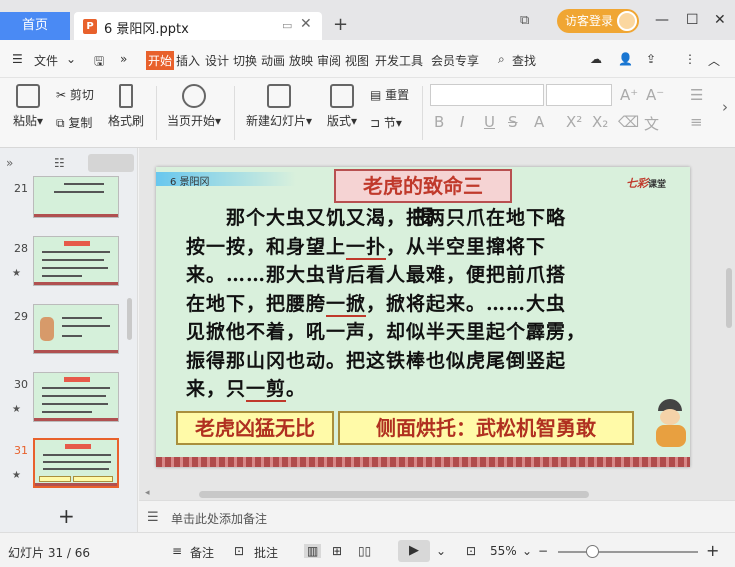  Describe the element at coordinates (273, 60) in the screenshot. I see `menu-tab-animation: 动画` at that location.